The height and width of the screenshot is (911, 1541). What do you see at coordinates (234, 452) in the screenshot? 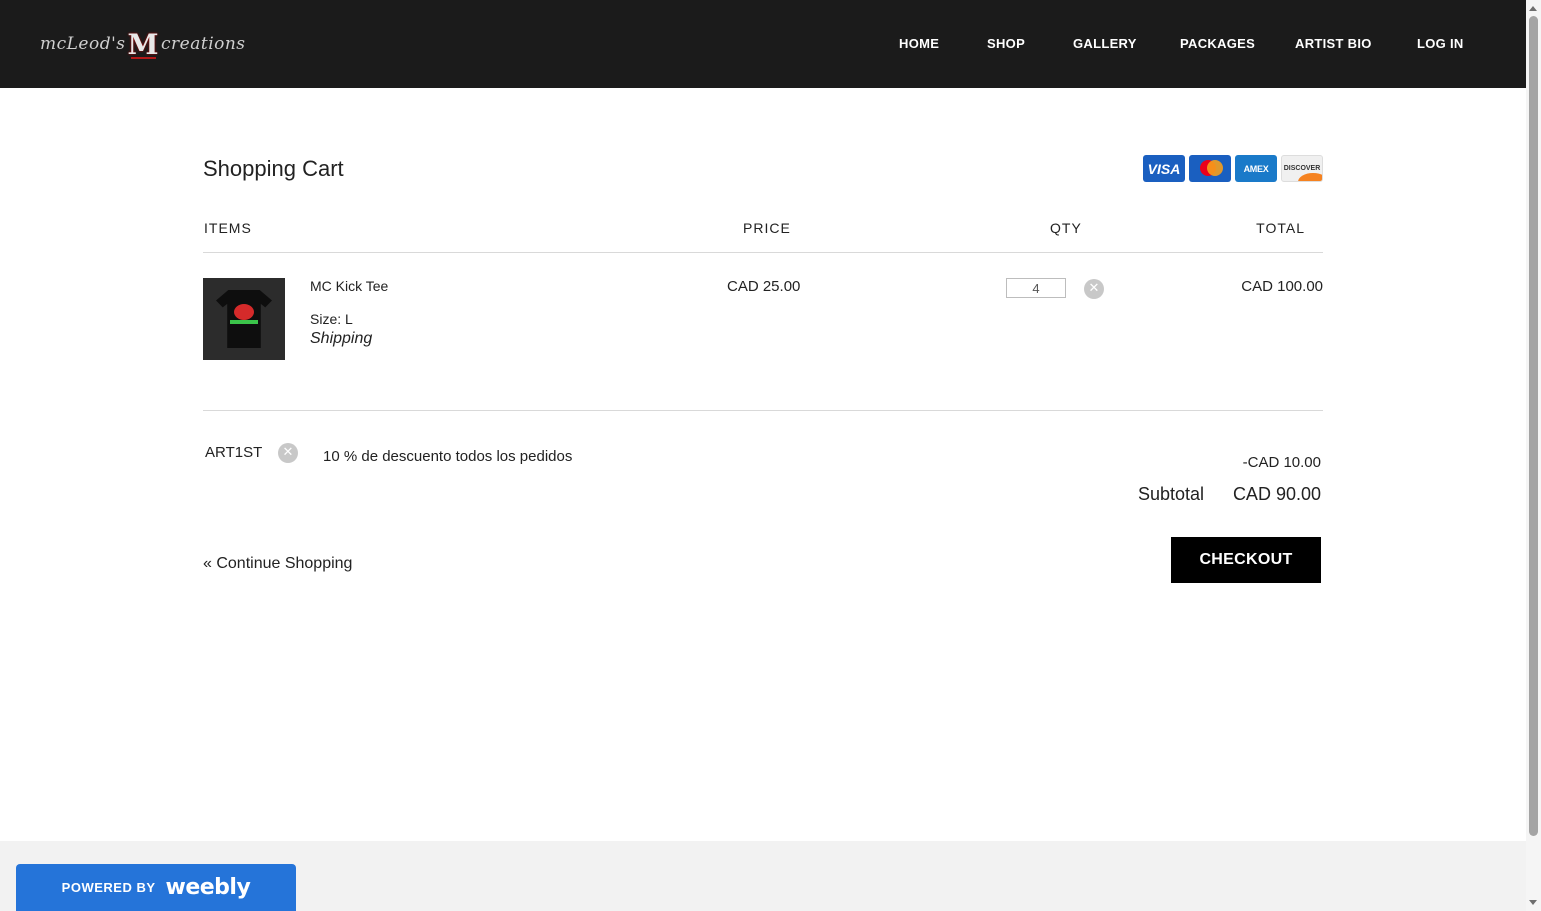
I see `coupon-code: ART1ST` at bounding box center [234, 452].